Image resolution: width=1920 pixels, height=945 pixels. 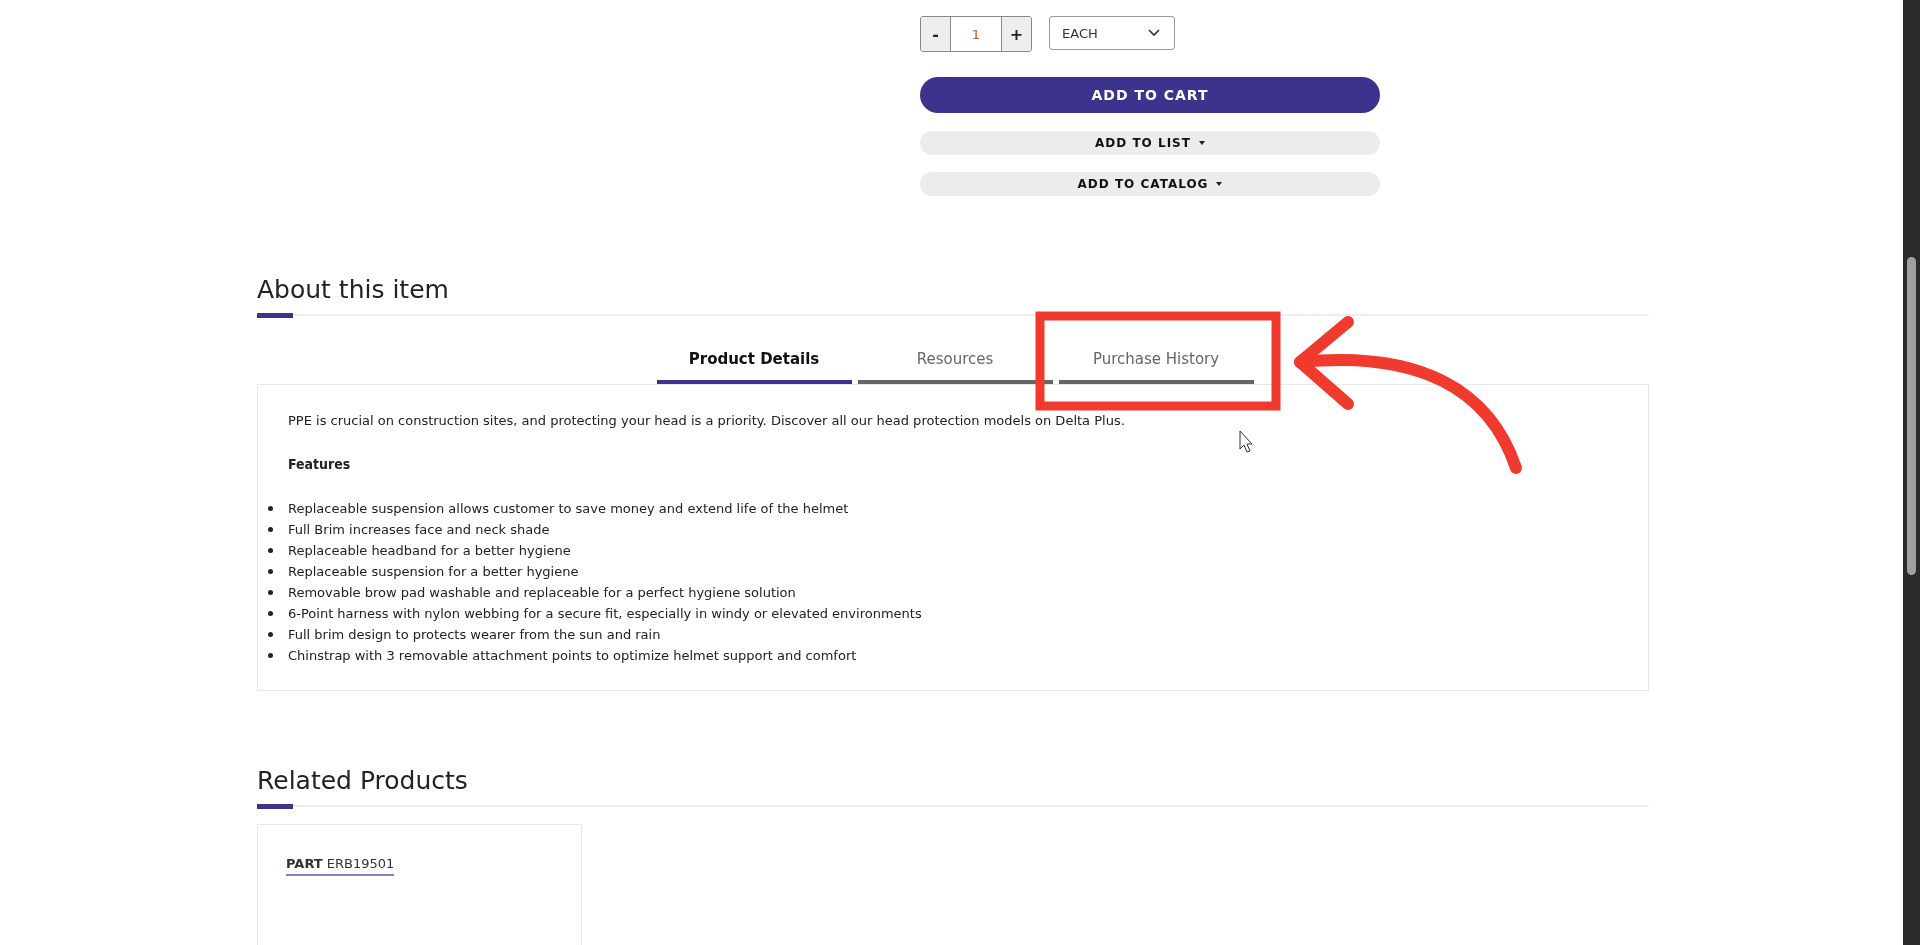 I want to click on scrollbar, so click(x=1911, y=472).